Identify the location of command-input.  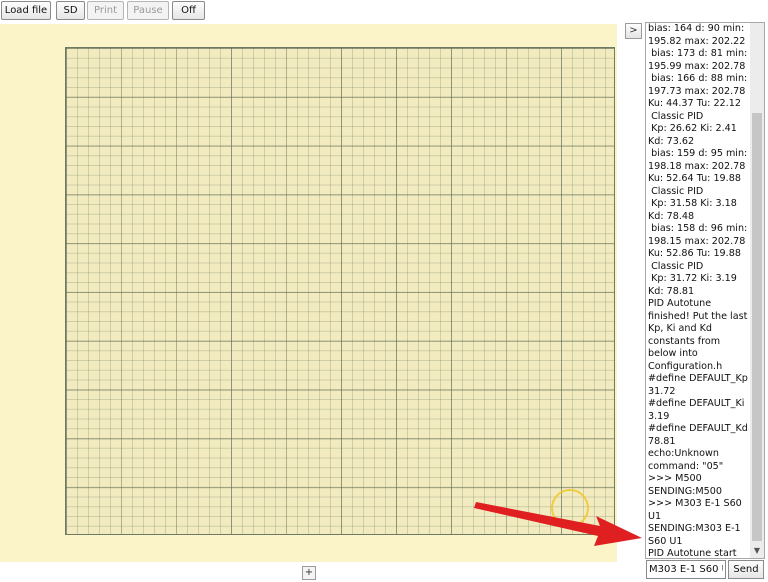
(686, 569).